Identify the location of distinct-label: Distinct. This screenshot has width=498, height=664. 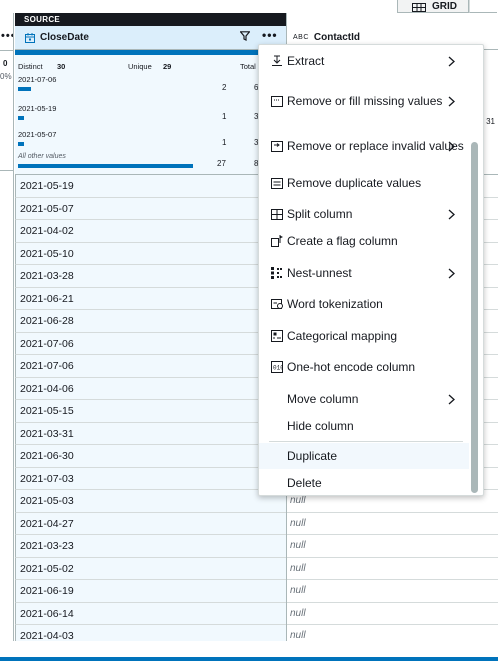
(30, 66).